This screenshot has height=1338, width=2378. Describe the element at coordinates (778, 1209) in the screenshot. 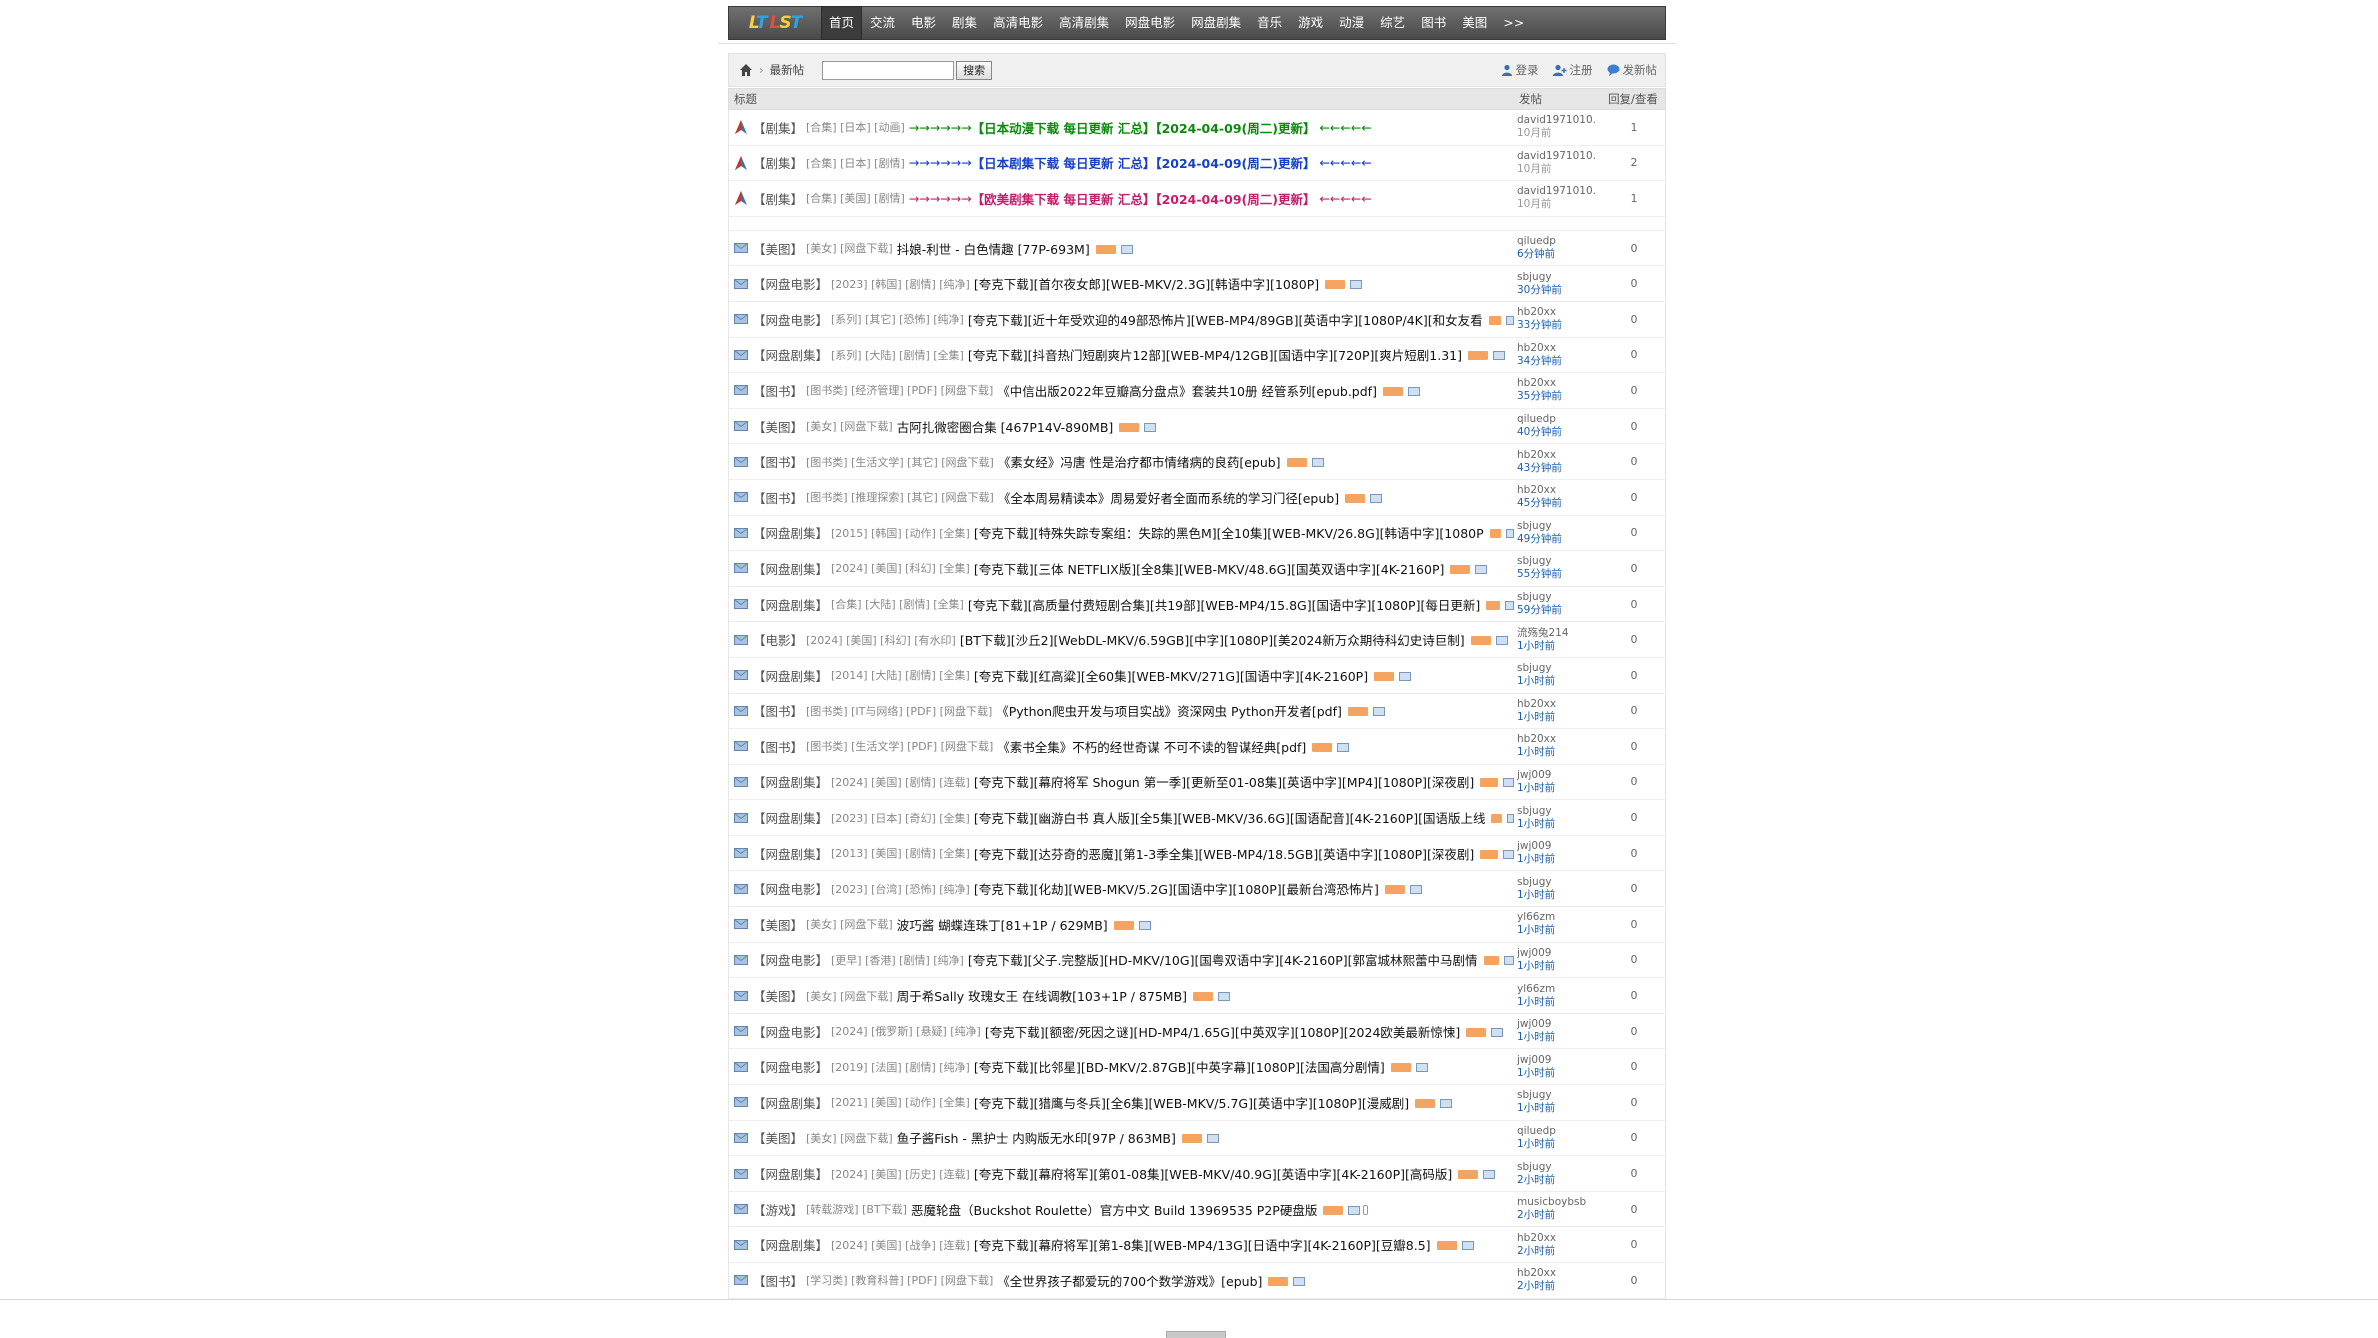

I see `thread-forum: 【游戏】` at that location.